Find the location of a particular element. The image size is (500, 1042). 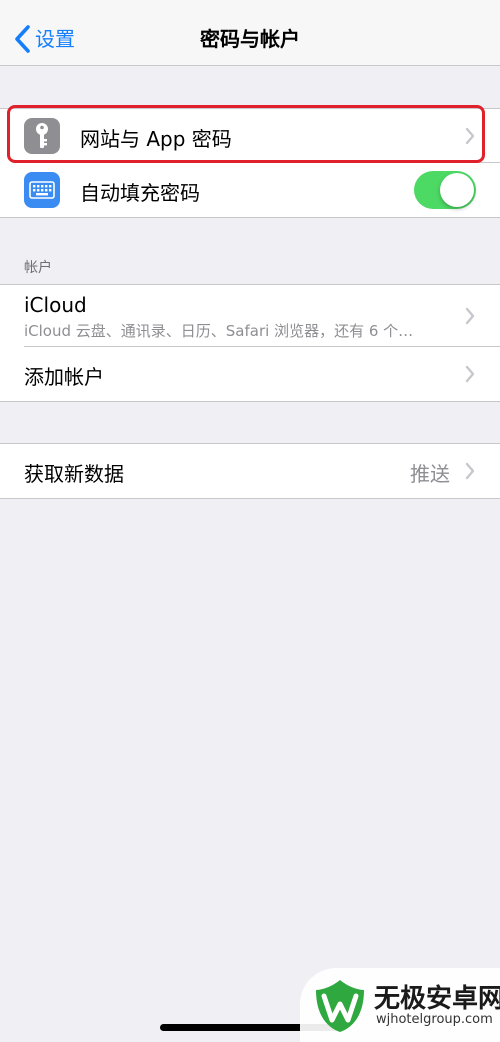

keyboard-icon is located at coordinates (42, 190).